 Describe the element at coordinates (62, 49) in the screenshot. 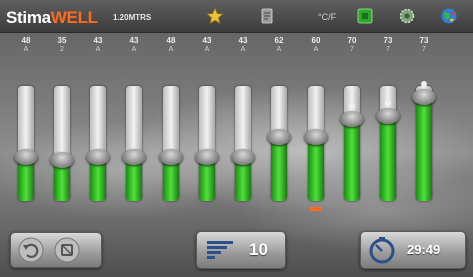

I see `slider-index: 2` at that location.